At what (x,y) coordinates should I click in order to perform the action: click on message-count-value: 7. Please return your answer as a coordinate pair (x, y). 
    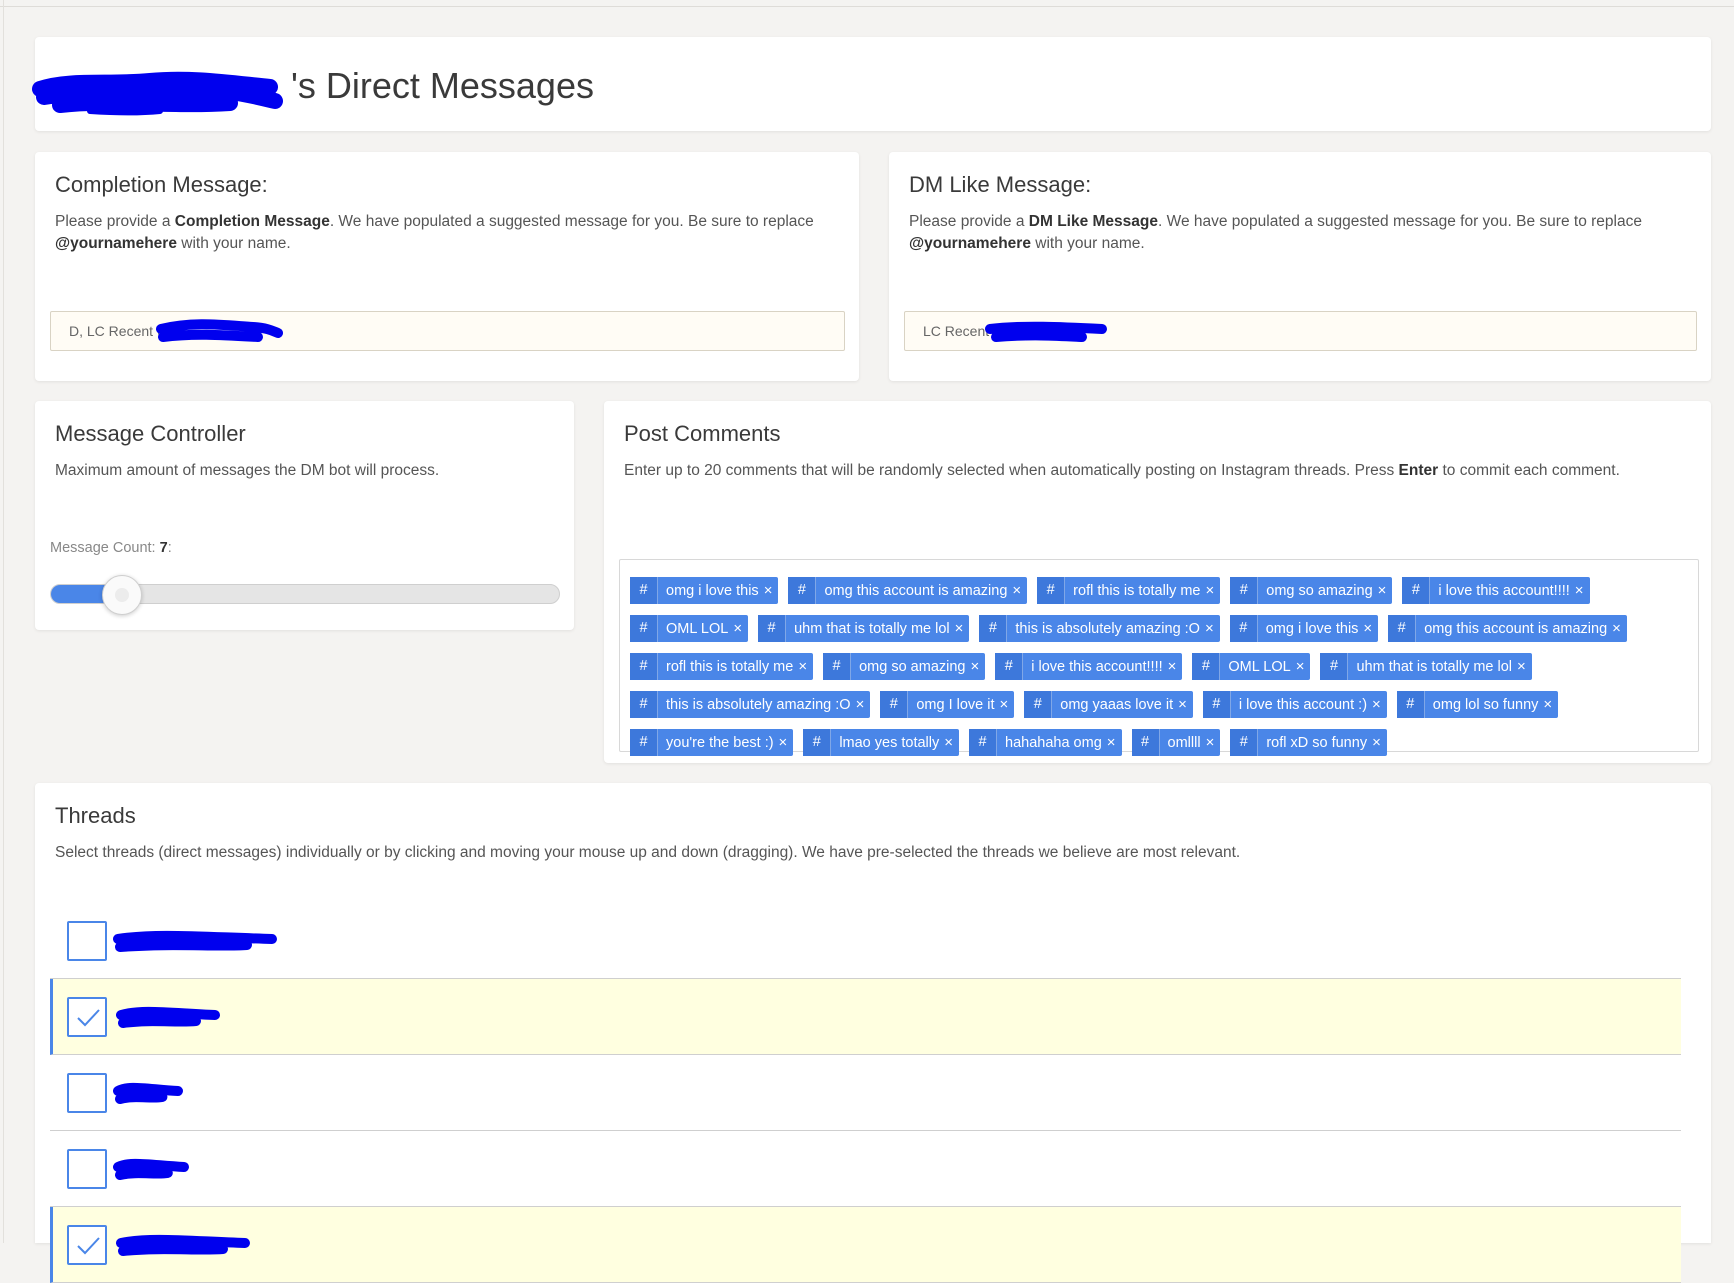
    Looking at the image, I should click on (163, 548).